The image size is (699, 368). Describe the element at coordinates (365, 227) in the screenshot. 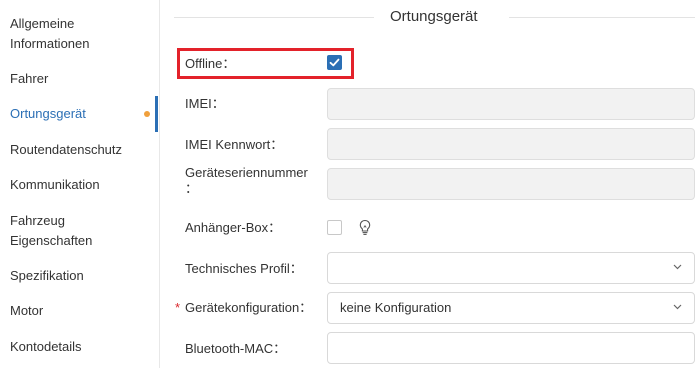

I see `lightbulb-icon` at that location.